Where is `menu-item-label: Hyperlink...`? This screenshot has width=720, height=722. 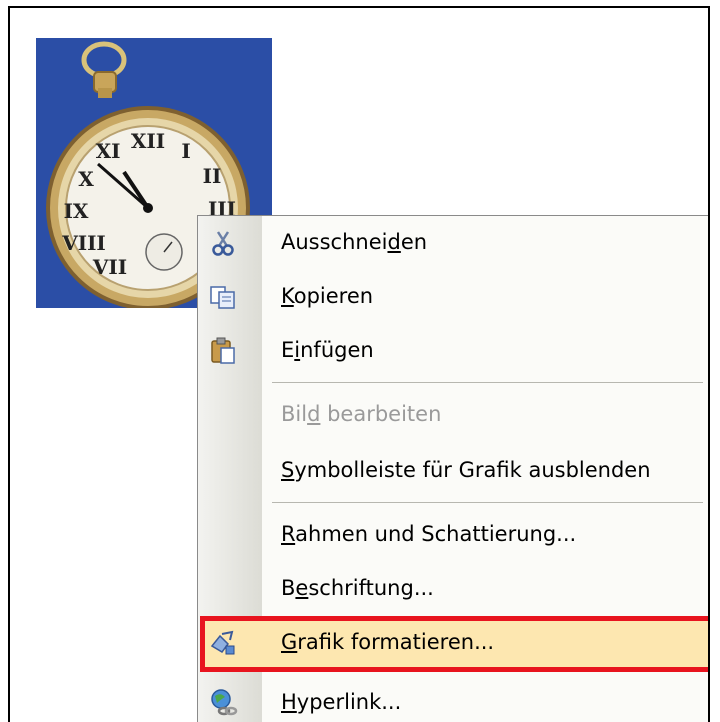
menu-item-label: Hyperlink... is located at coordinates (341, 702).